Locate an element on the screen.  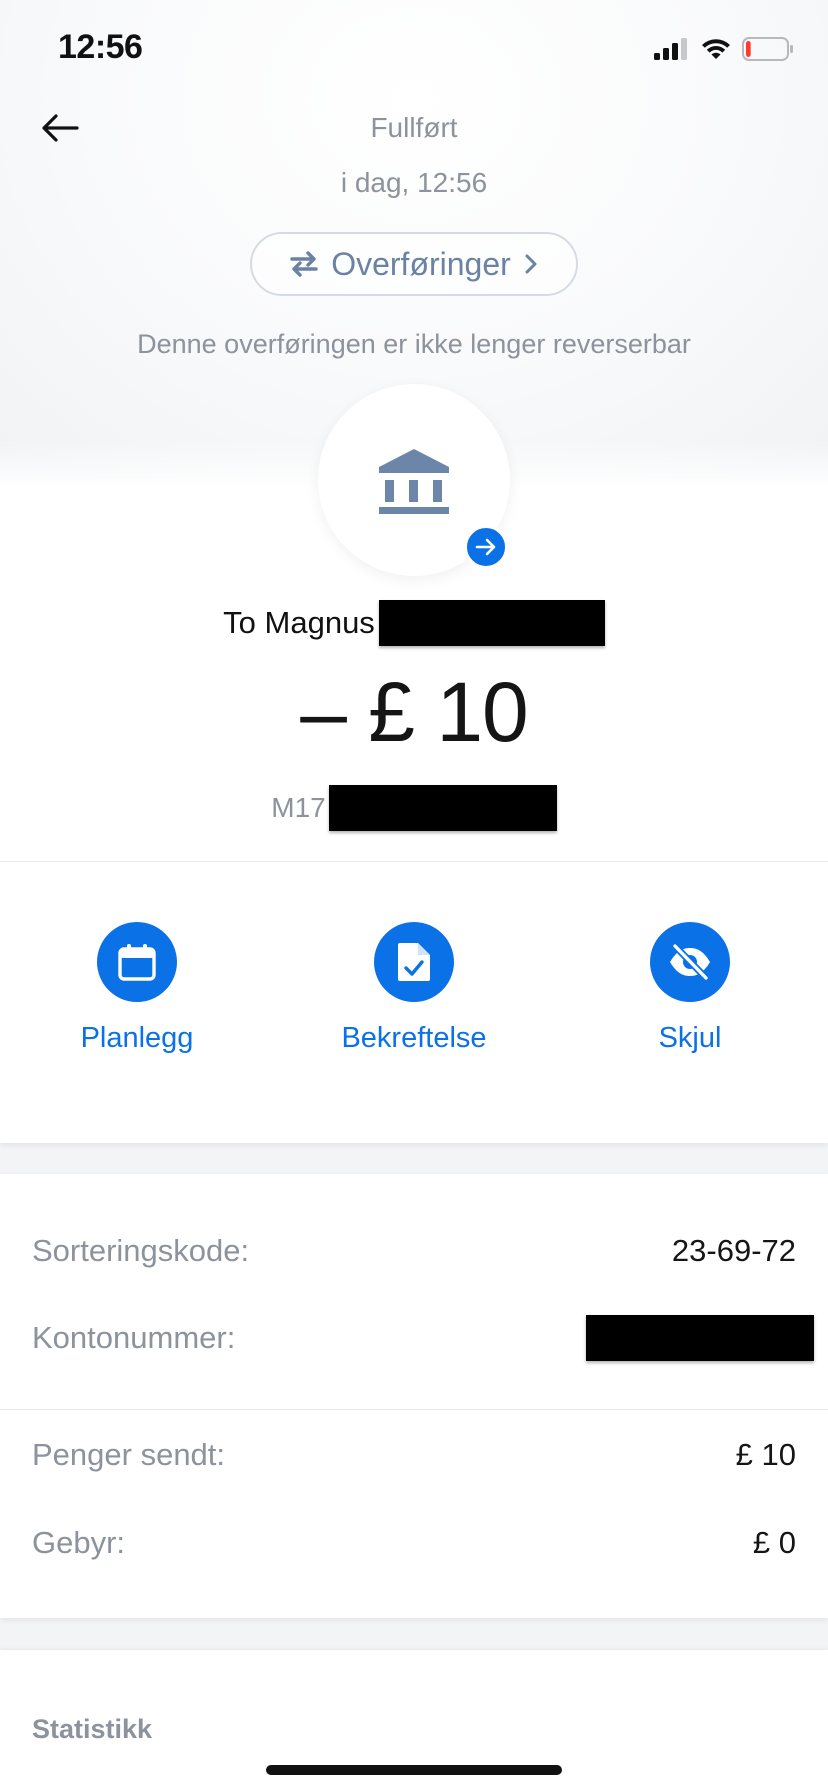
fee-label: Gebyr: is located at coordinates (79, 1542).